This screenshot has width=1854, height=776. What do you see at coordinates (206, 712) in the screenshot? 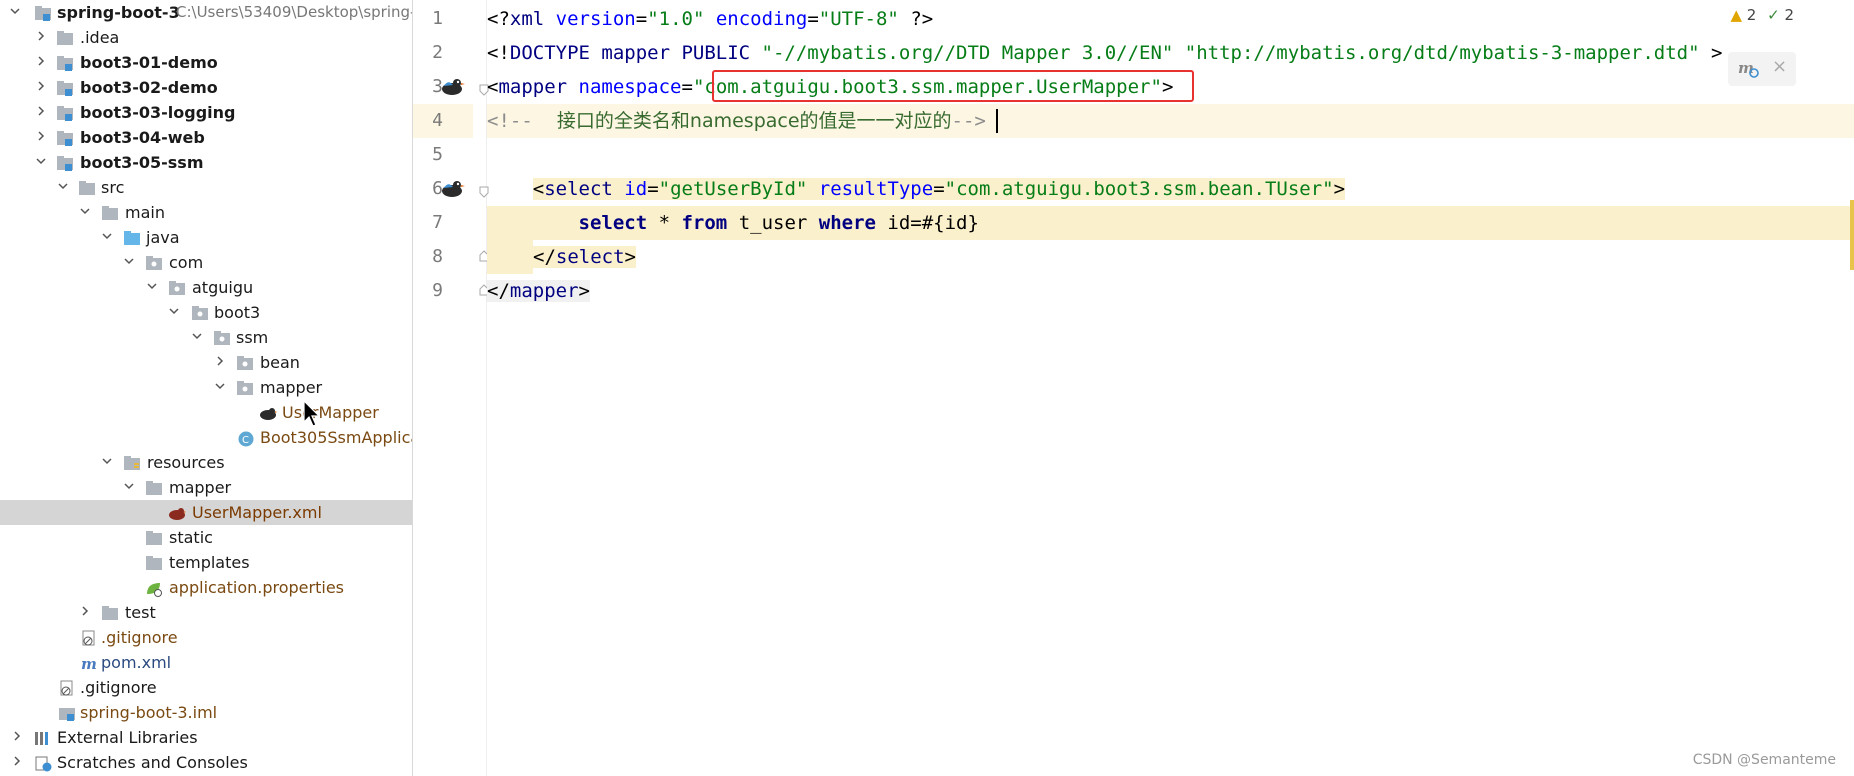
I see `tree-row-iml: spring-boot-3.iml` at bounding box center [206, 712].